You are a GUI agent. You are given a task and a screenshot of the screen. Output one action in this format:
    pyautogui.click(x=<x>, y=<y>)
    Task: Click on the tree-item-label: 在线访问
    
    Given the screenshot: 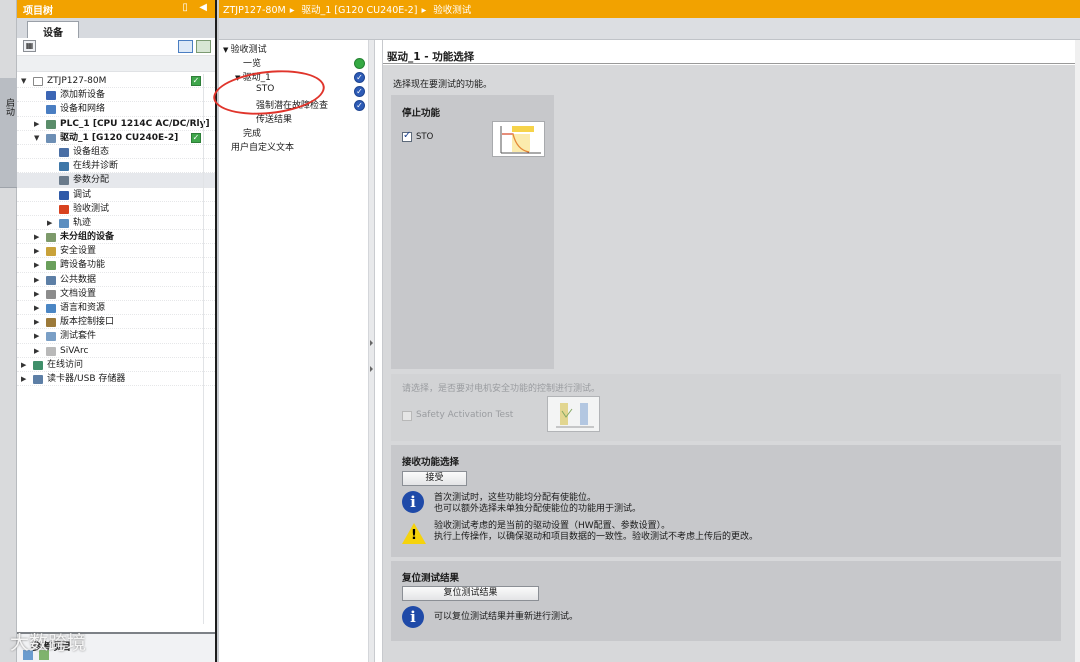 What is the action you would take?
    pyautogui.click(x=65, y=364)
    